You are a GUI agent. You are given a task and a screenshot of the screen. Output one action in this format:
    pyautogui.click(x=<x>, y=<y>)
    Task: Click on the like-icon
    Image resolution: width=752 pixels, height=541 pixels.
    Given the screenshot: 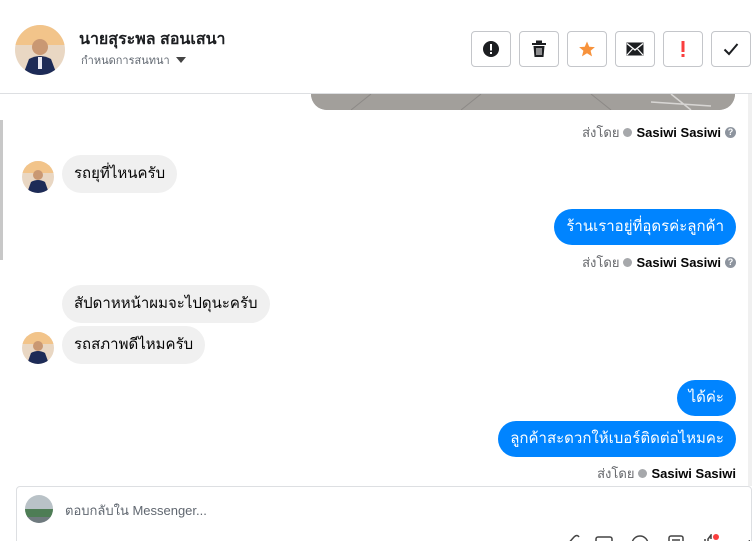 What is the action you would take?
    pyautogui.click(x=710, y=537)
    